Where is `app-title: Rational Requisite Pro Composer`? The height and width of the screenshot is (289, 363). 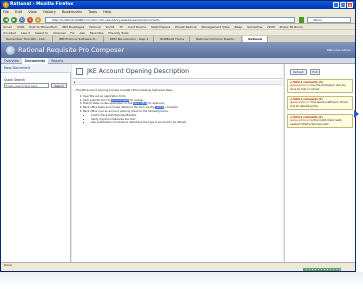 app-title: Rational Requisite Pro Composer is located at coordinates (71, 50).